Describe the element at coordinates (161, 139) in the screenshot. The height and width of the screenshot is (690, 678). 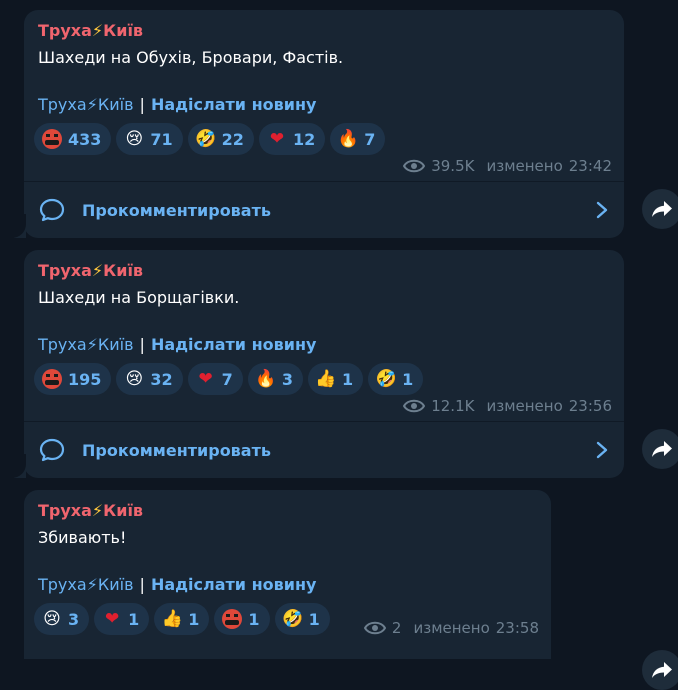
I see `reaction-count: 71` at that location.